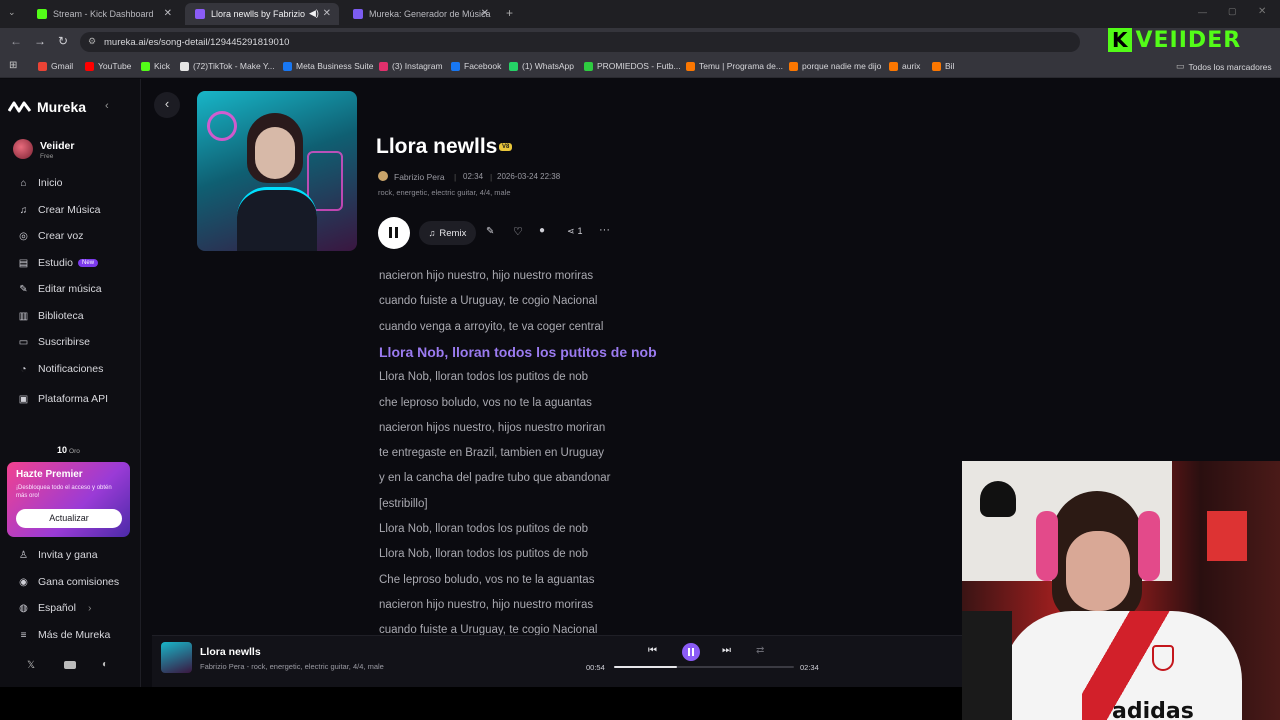 Image resolution: width=1280 pixels, height=720 pixels. What do you see at coordinates (1224, 66) in the screenshot?
I see `all-bookmarks-link: ▭ Todos los marcadores` at bounding box center [1224, 66].